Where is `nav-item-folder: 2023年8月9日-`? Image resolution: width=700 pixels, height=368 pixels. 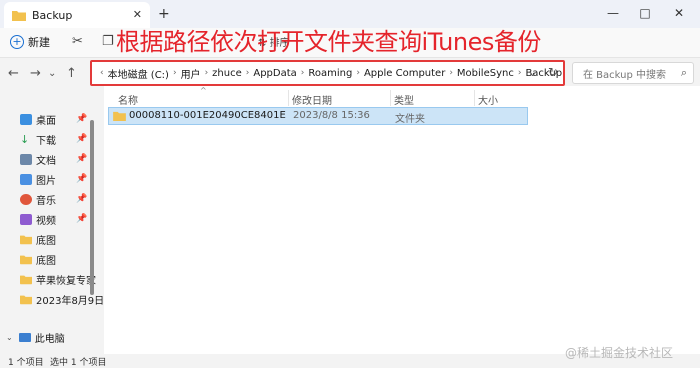 nav-item-folder: 2023年8月9日- is located at coordinates (64, 299).